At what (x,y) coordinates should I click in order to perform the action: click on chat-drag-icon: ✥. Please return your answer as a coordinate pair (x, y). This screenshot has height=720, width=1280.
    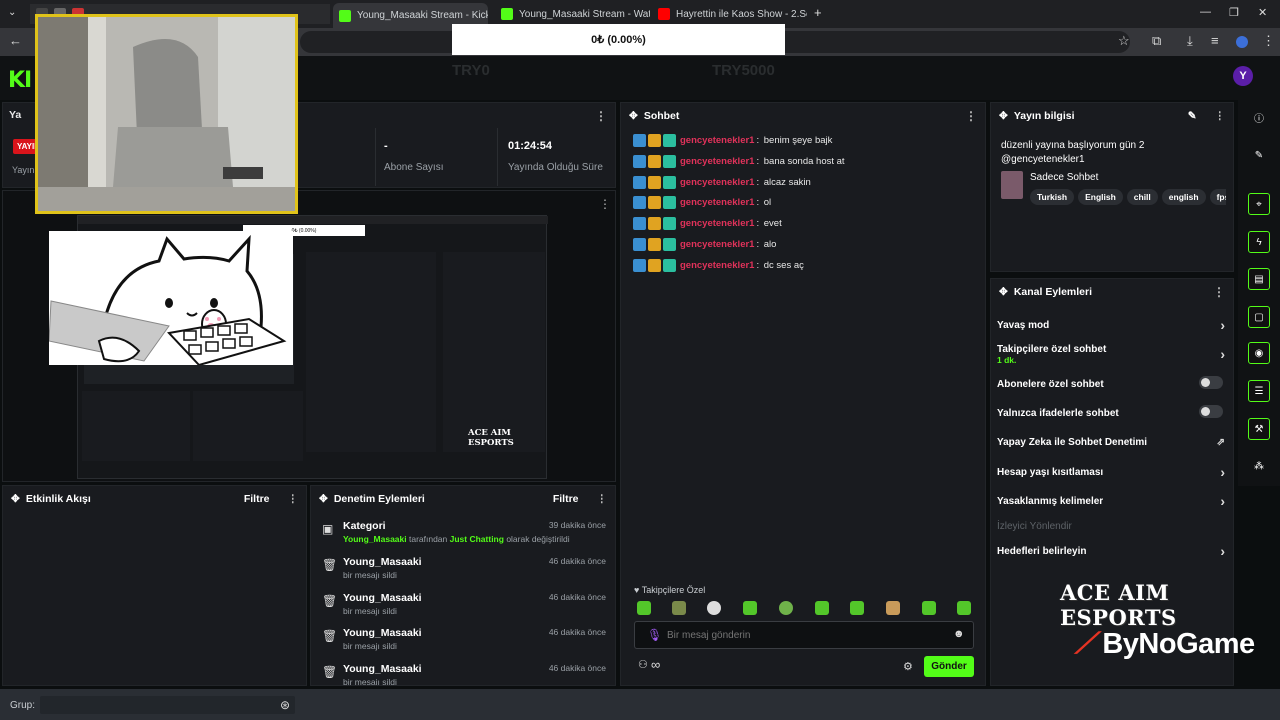
    Looking at the image, I should click on (633, 116).